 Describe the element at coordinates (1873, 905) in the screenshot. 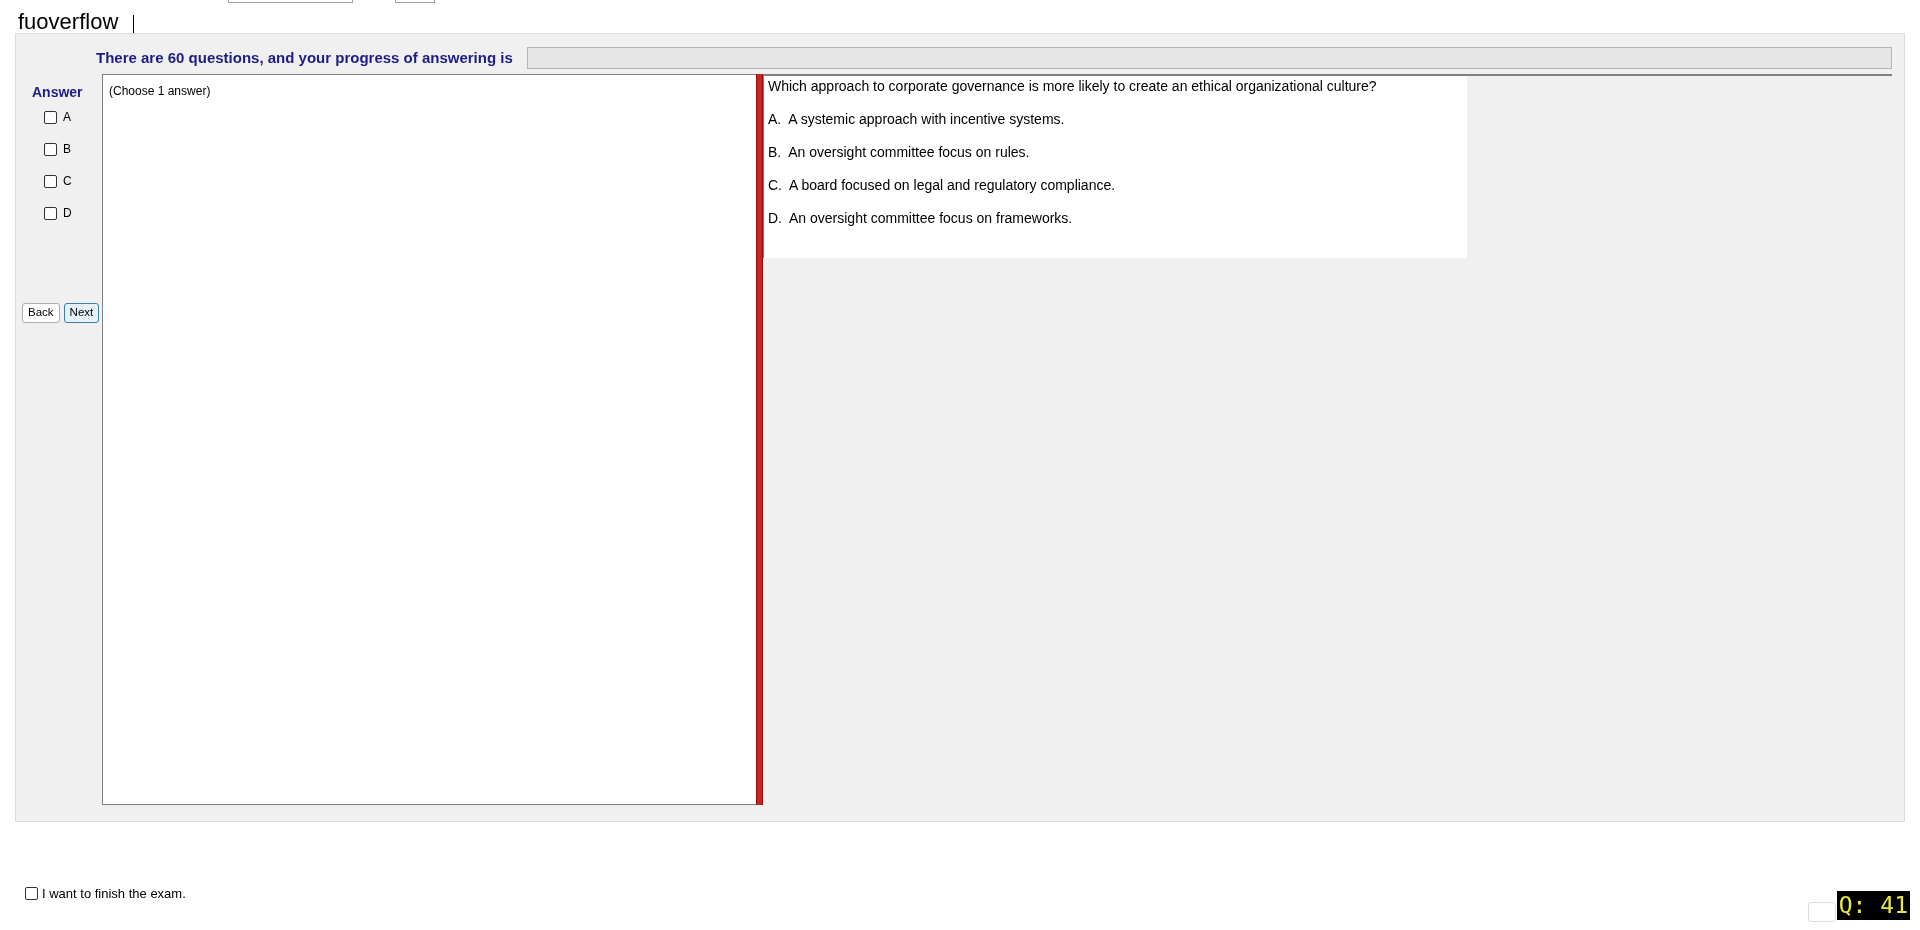

I see `question-counter: Q: 41` at that location.